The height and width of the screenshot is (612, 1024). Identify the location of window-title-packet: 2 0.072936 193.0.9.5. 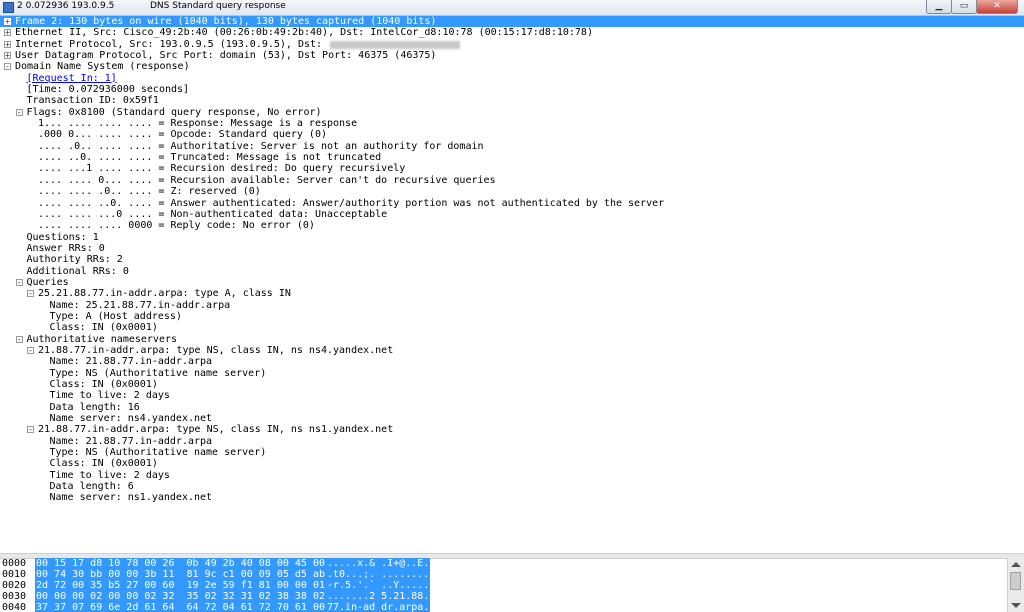
(66, 6).